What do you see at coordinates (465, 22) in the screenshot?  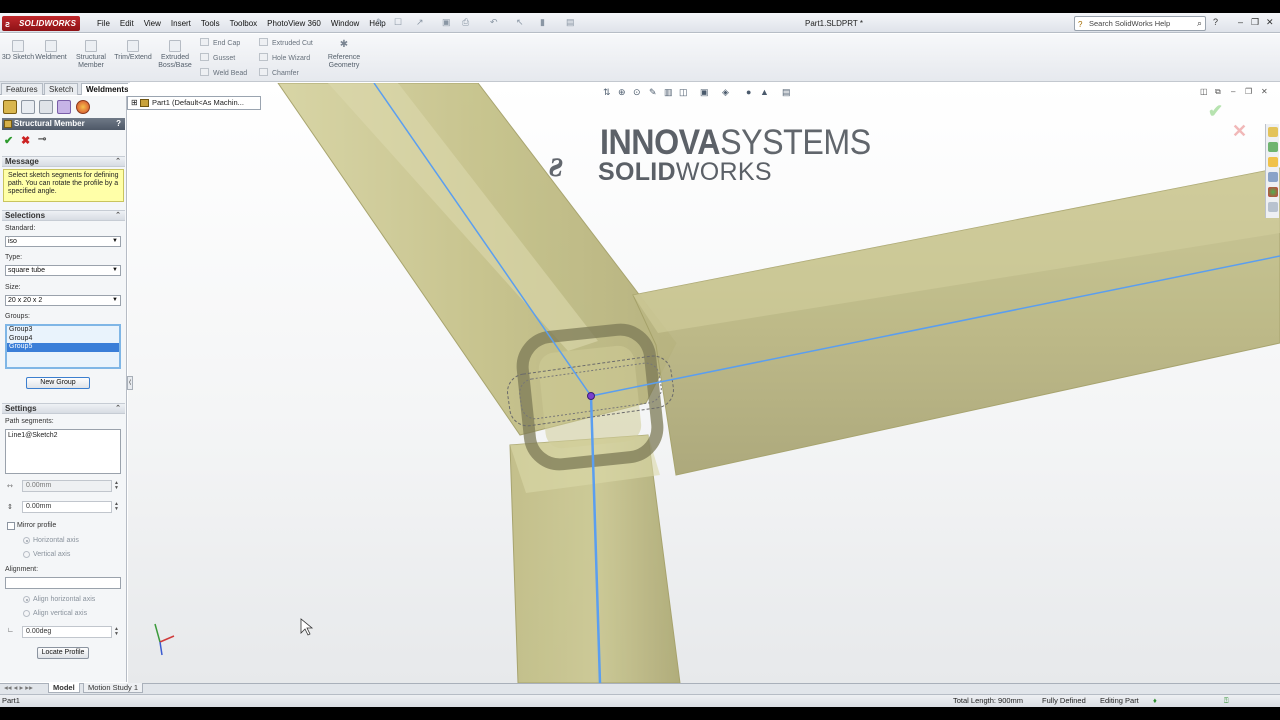 I see `print-icon: ⎙` at bounding box center [465, 22].